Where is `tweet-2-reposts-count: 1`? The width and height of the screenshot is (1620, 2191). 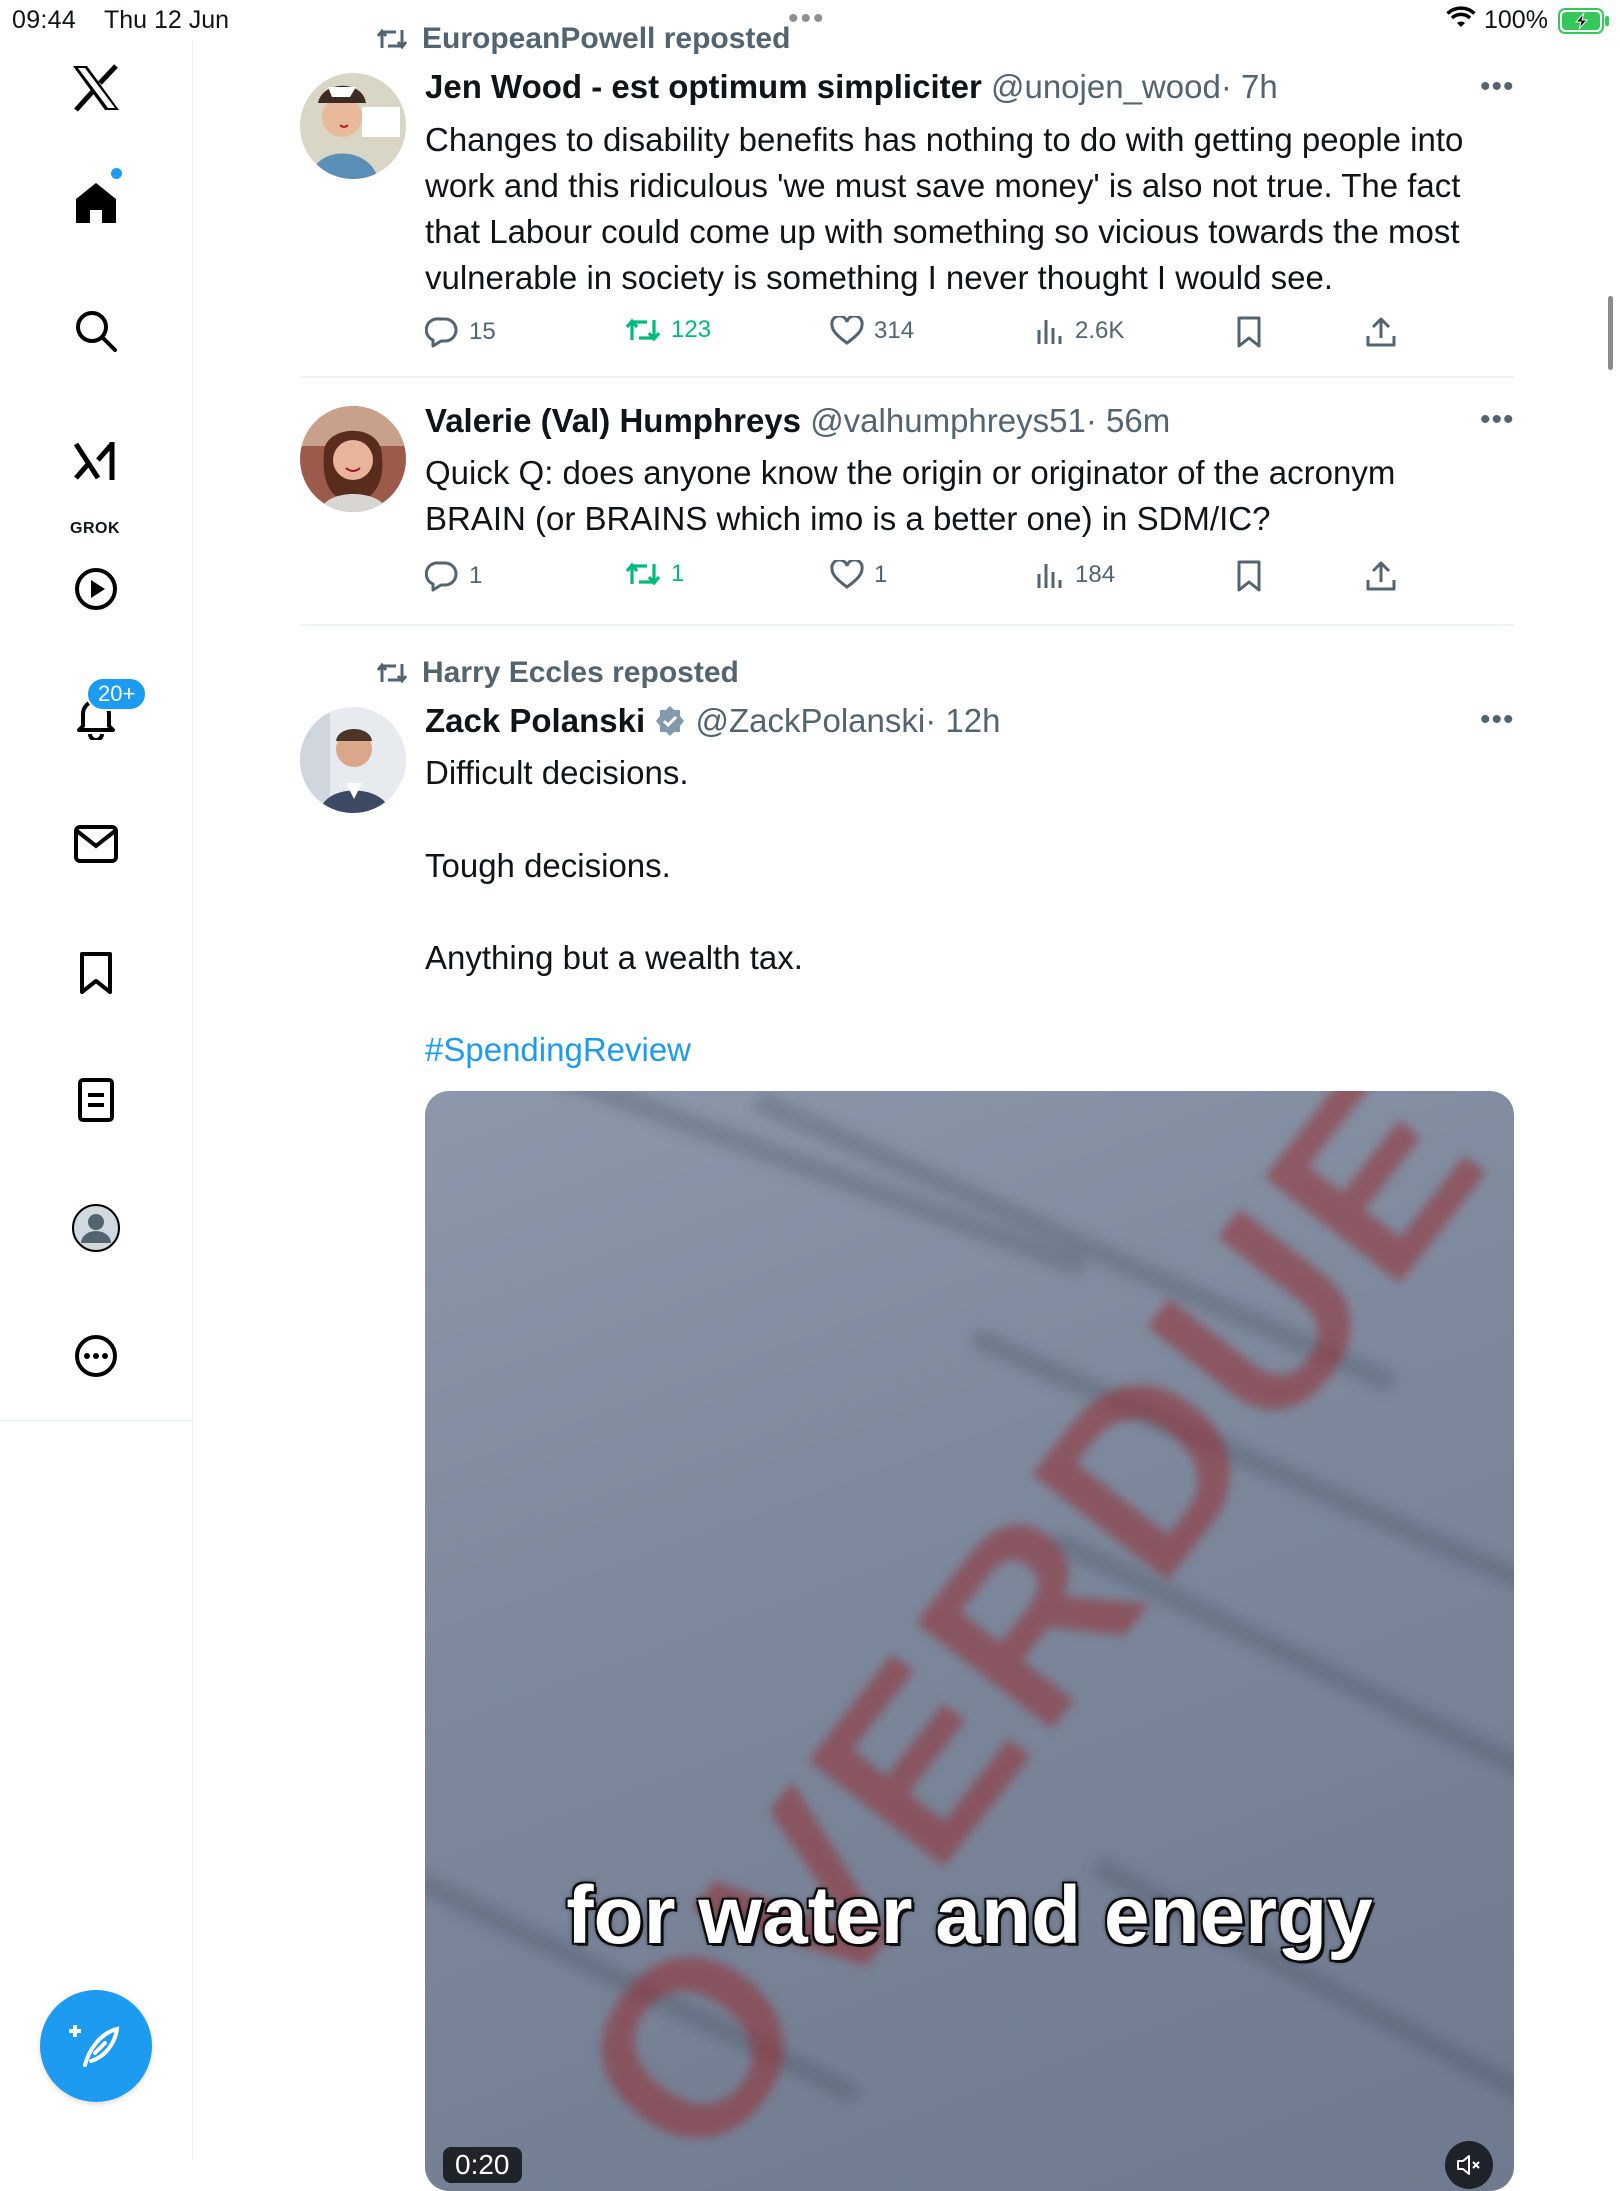
tweet-2-reposts-count: 1 is located at coordinates (678, 573).